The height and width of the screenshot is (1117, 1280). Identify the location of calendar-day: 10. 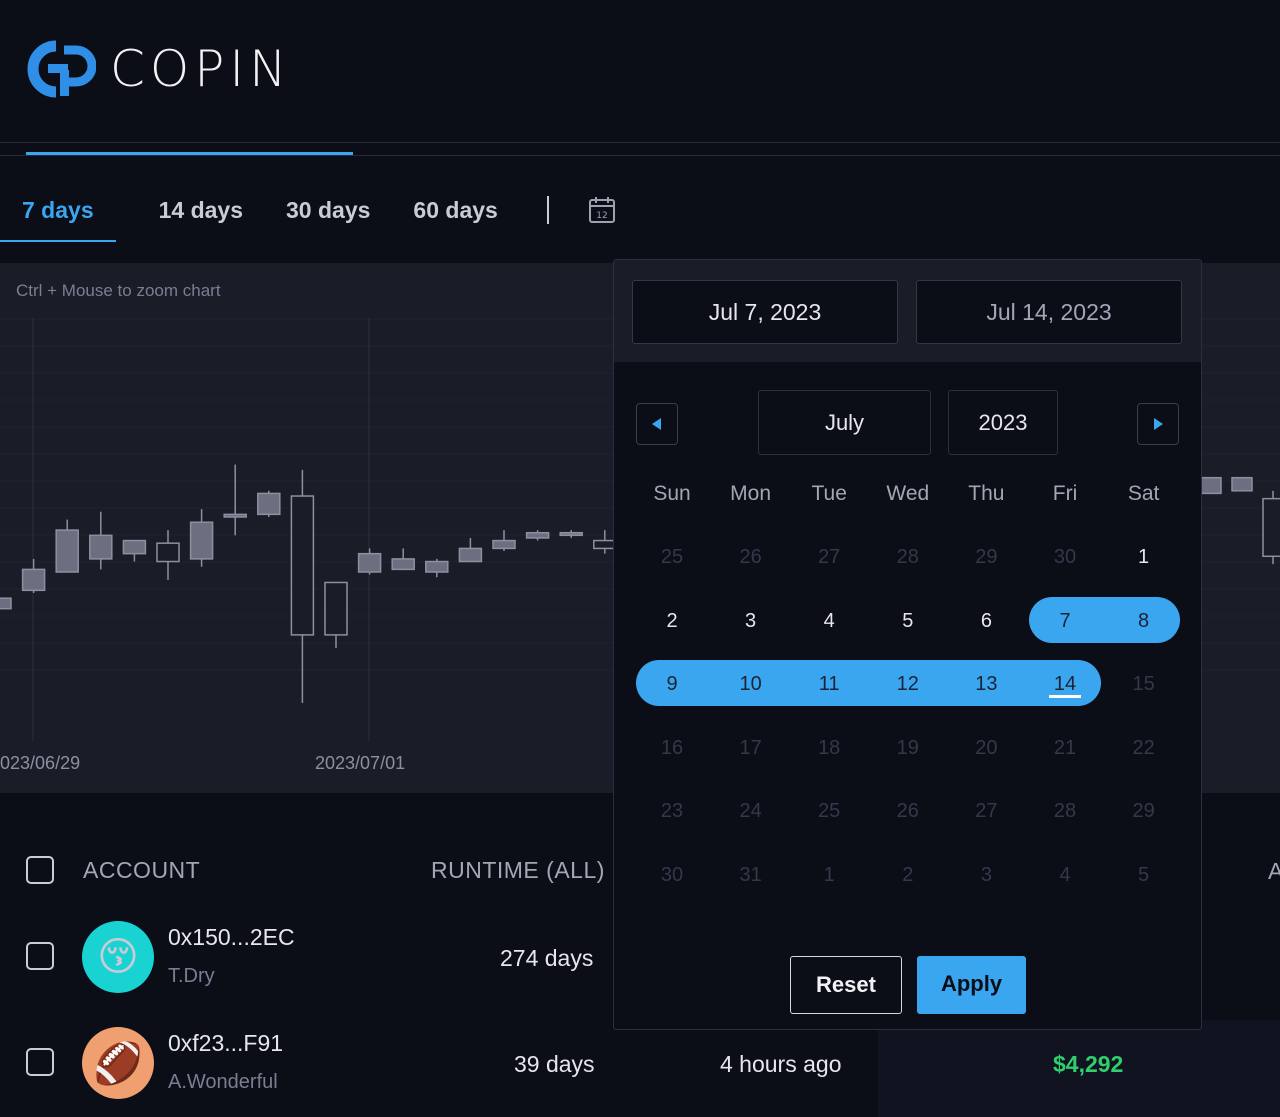
(751, 684).